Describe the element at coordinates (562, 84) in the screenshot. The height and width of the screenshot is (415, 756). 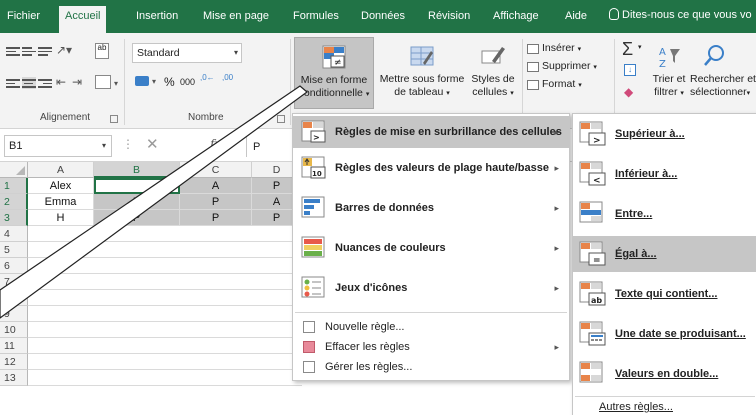
I see `format-button: Format ▾` at that location.